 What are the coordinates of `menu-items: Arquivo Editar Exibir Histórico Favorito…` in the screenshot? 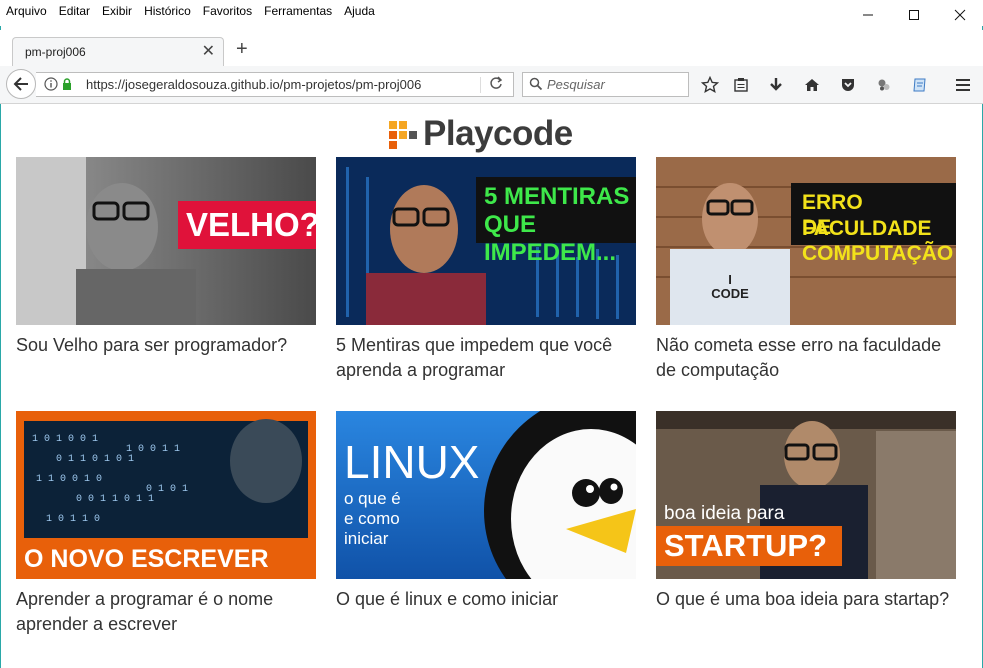 It's located at (190, 11).